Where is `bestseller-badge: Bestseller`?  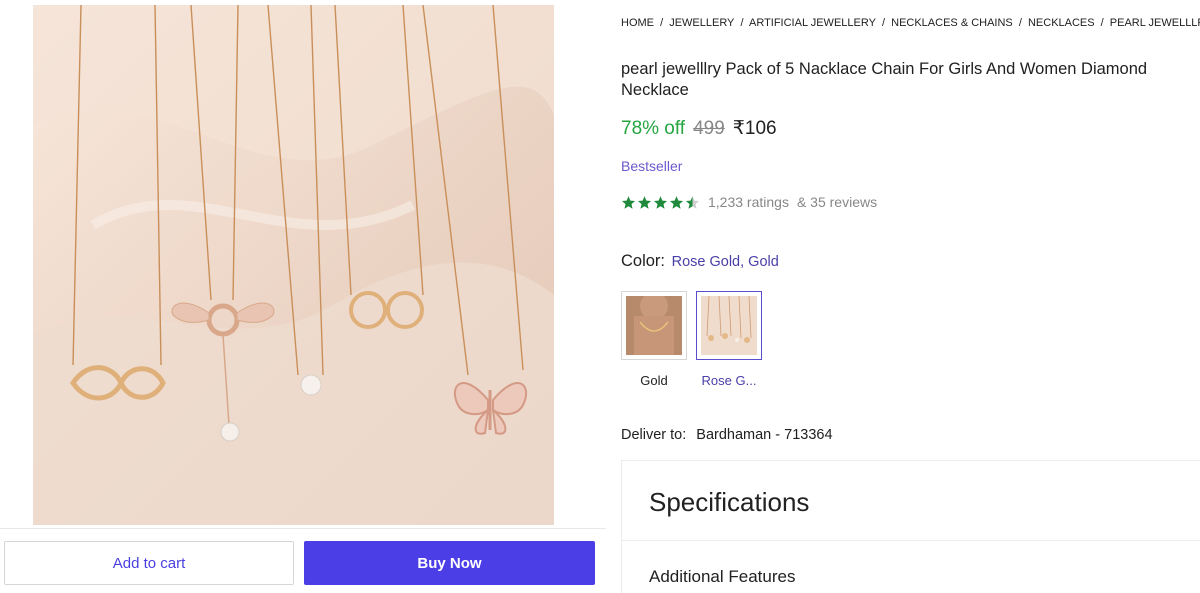 bestseller-badge: Bestseller is located at coordinates (652, 166).